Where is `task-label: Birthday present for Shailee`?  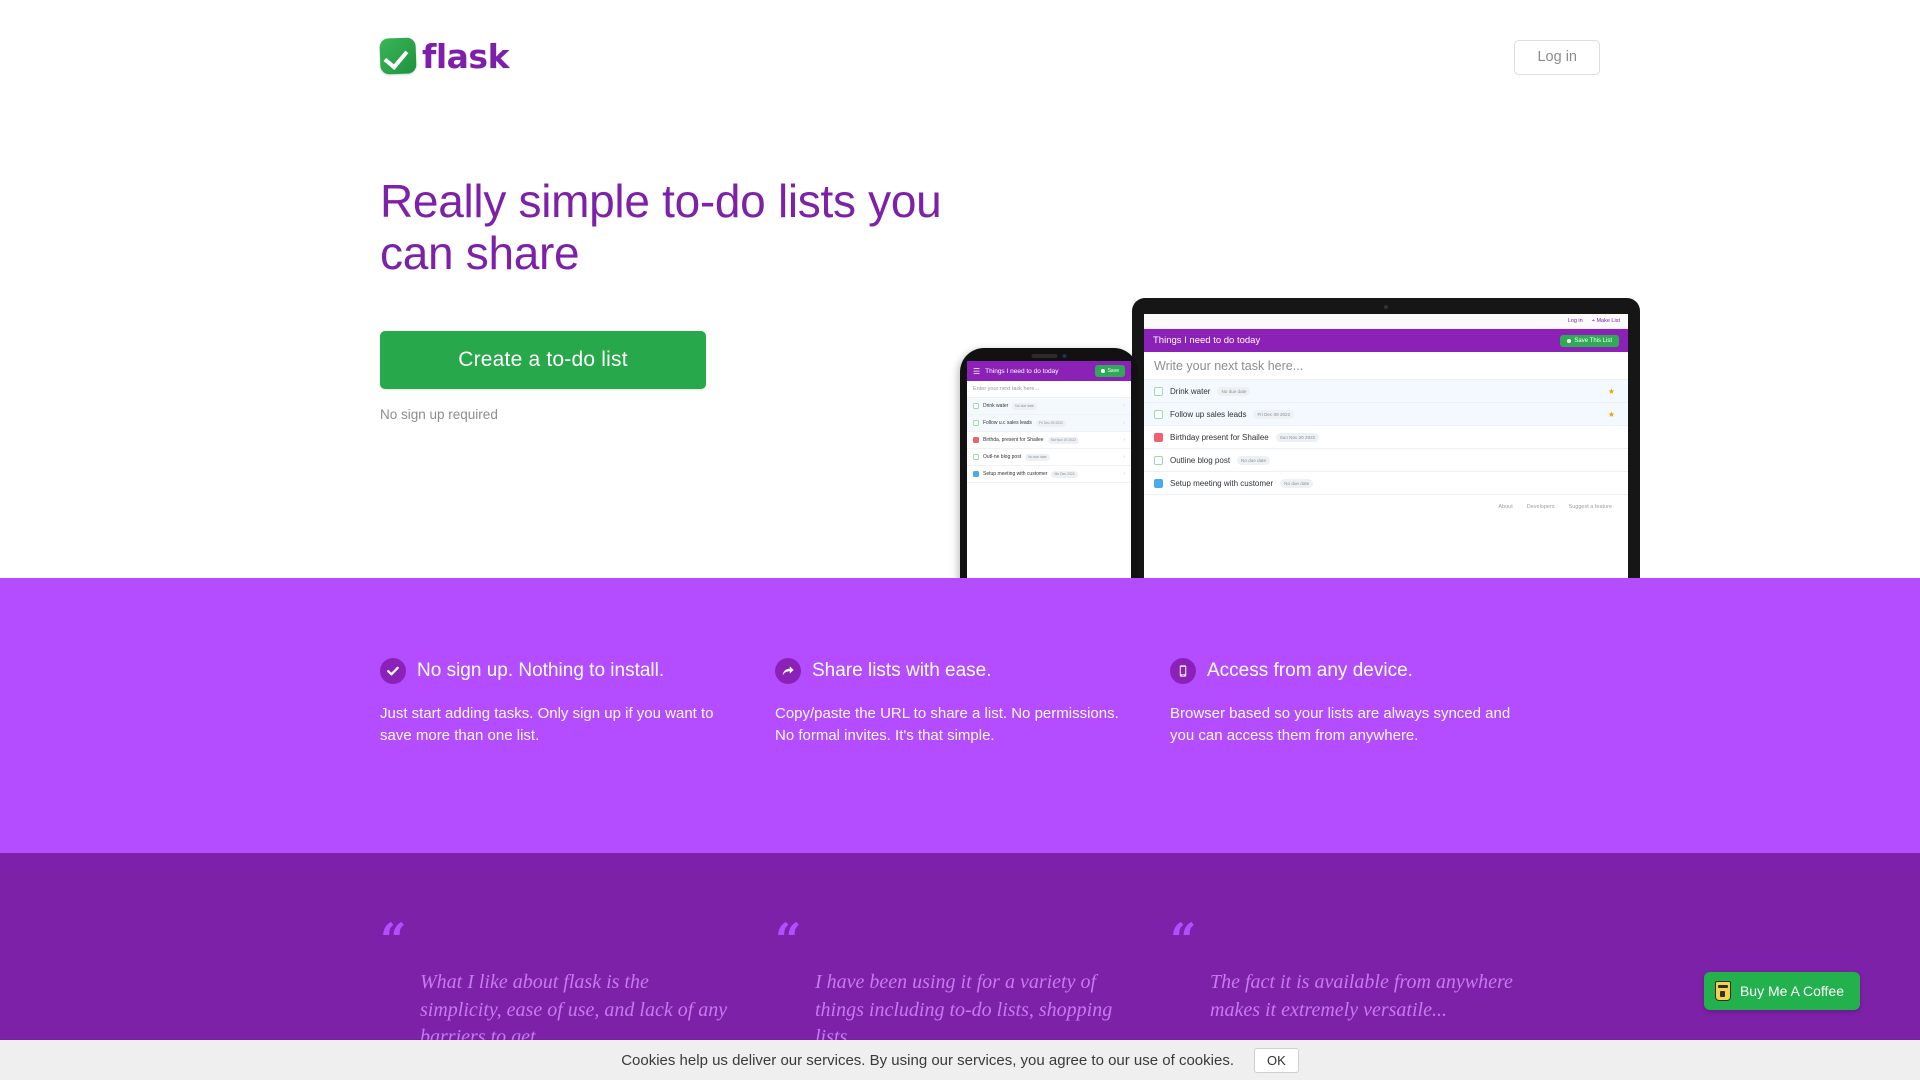
task-label: Birthday present for Shailee is located at coordinates (1219, 437).